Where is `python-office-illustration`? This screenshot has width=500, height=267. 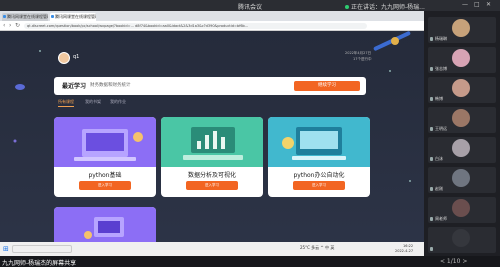 python-office-illustration is located at coordinates (319, 142).